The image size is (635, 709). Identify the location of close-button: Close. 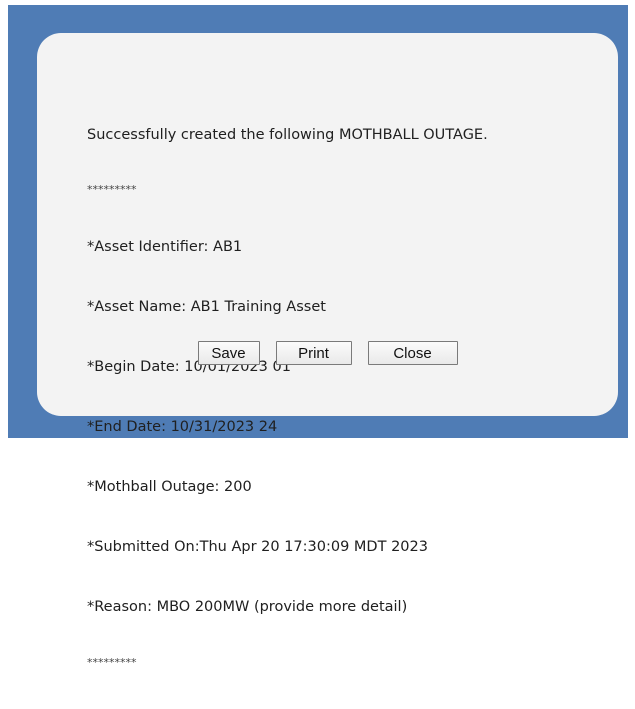
(412, 353).